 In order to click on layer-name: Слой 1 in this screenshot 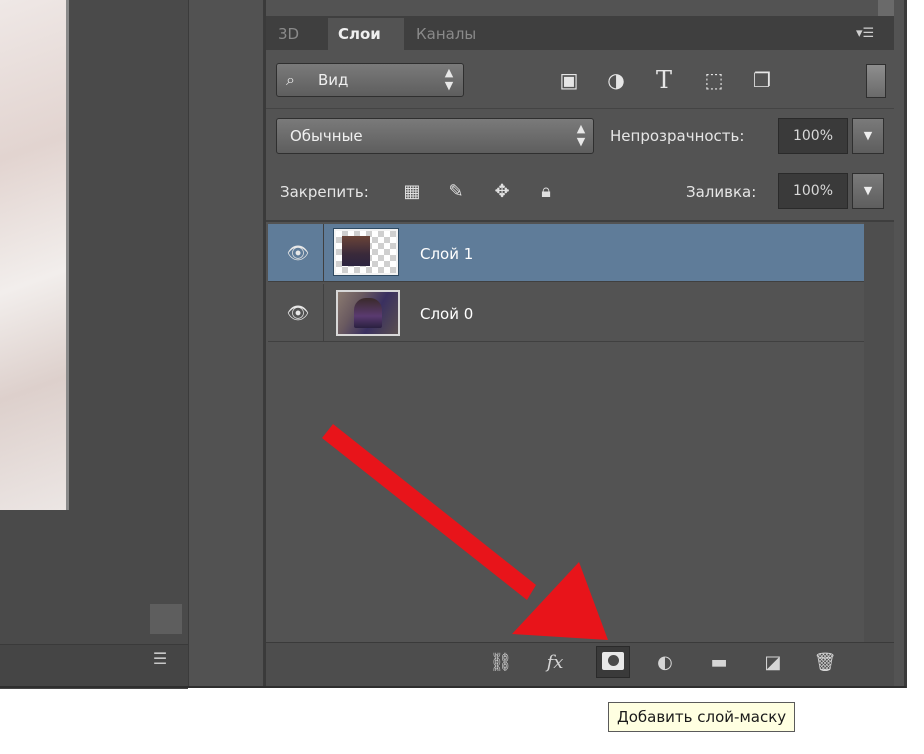, I will do `click(446, 254)`.